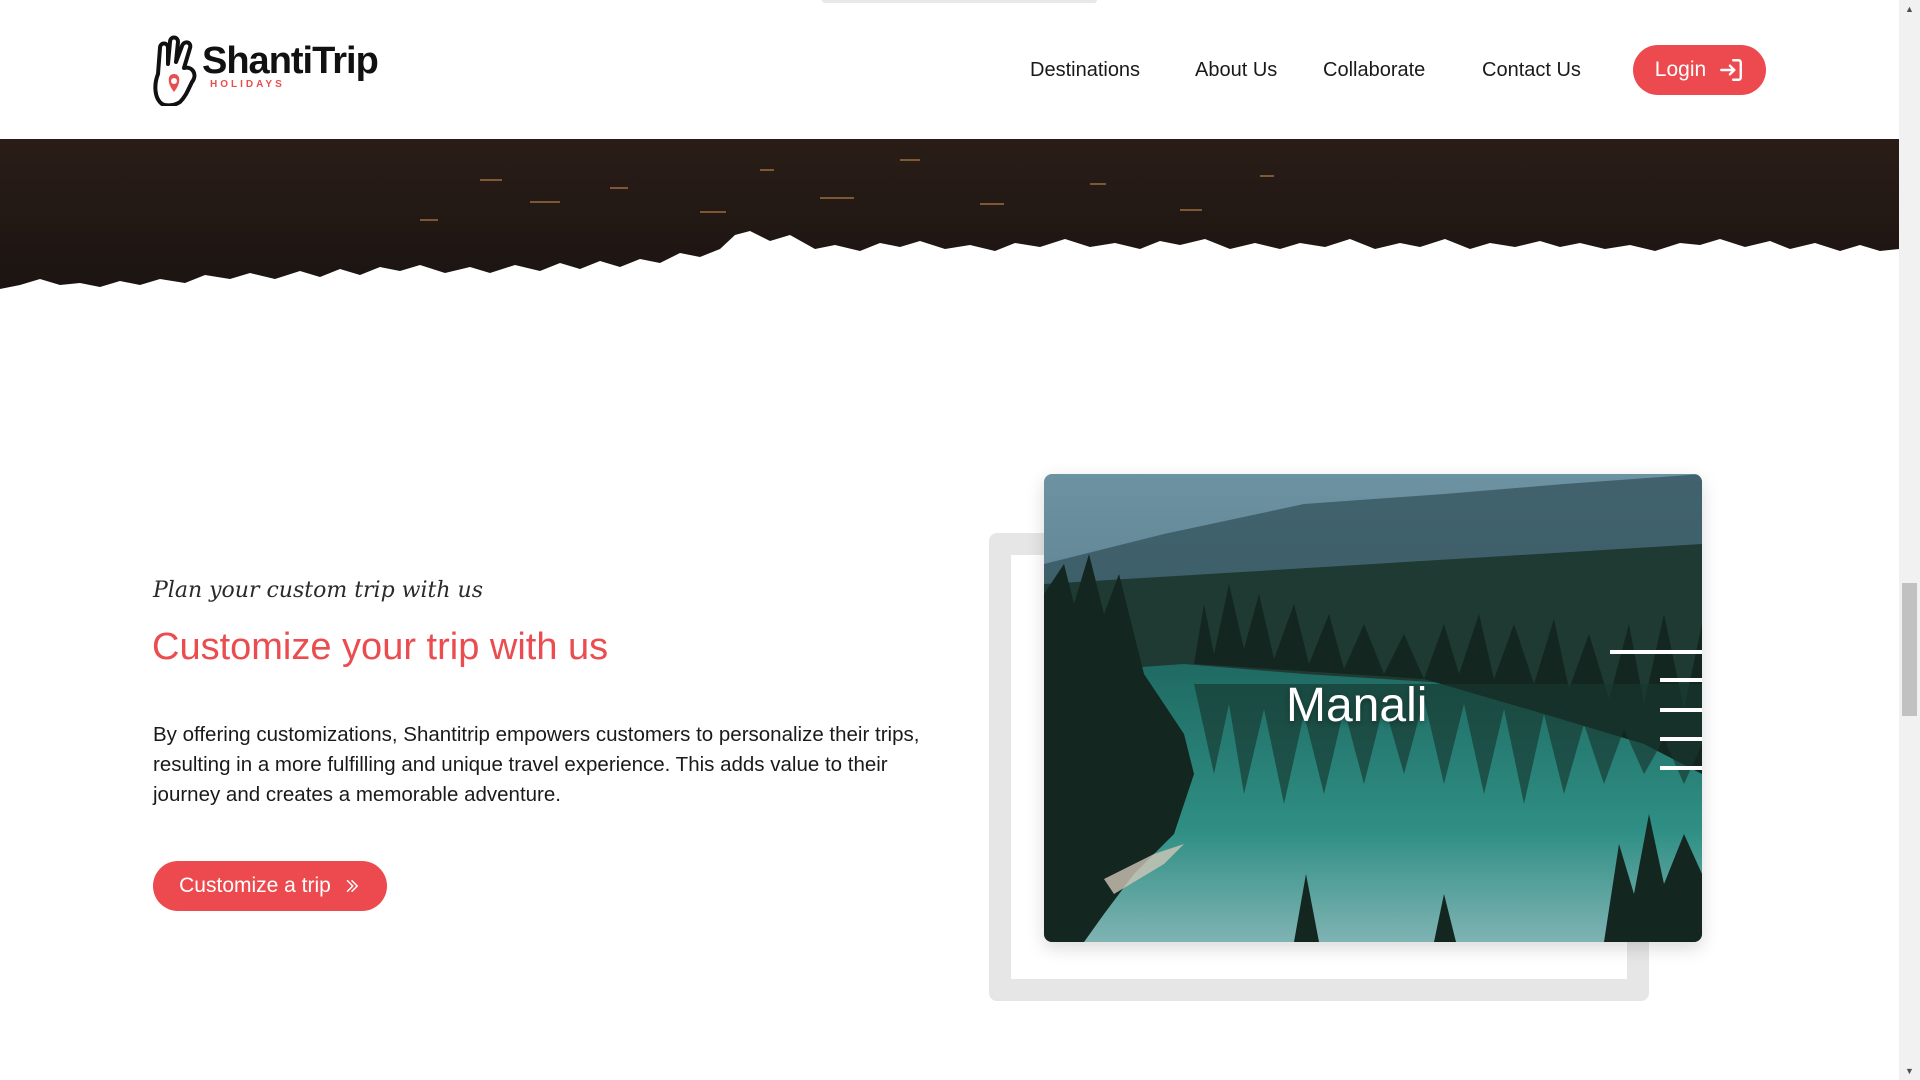  What do you see at coordinates (1680, 69) in the screenshot?
I see `login-label: Login` at bounding box center [1680, 69].